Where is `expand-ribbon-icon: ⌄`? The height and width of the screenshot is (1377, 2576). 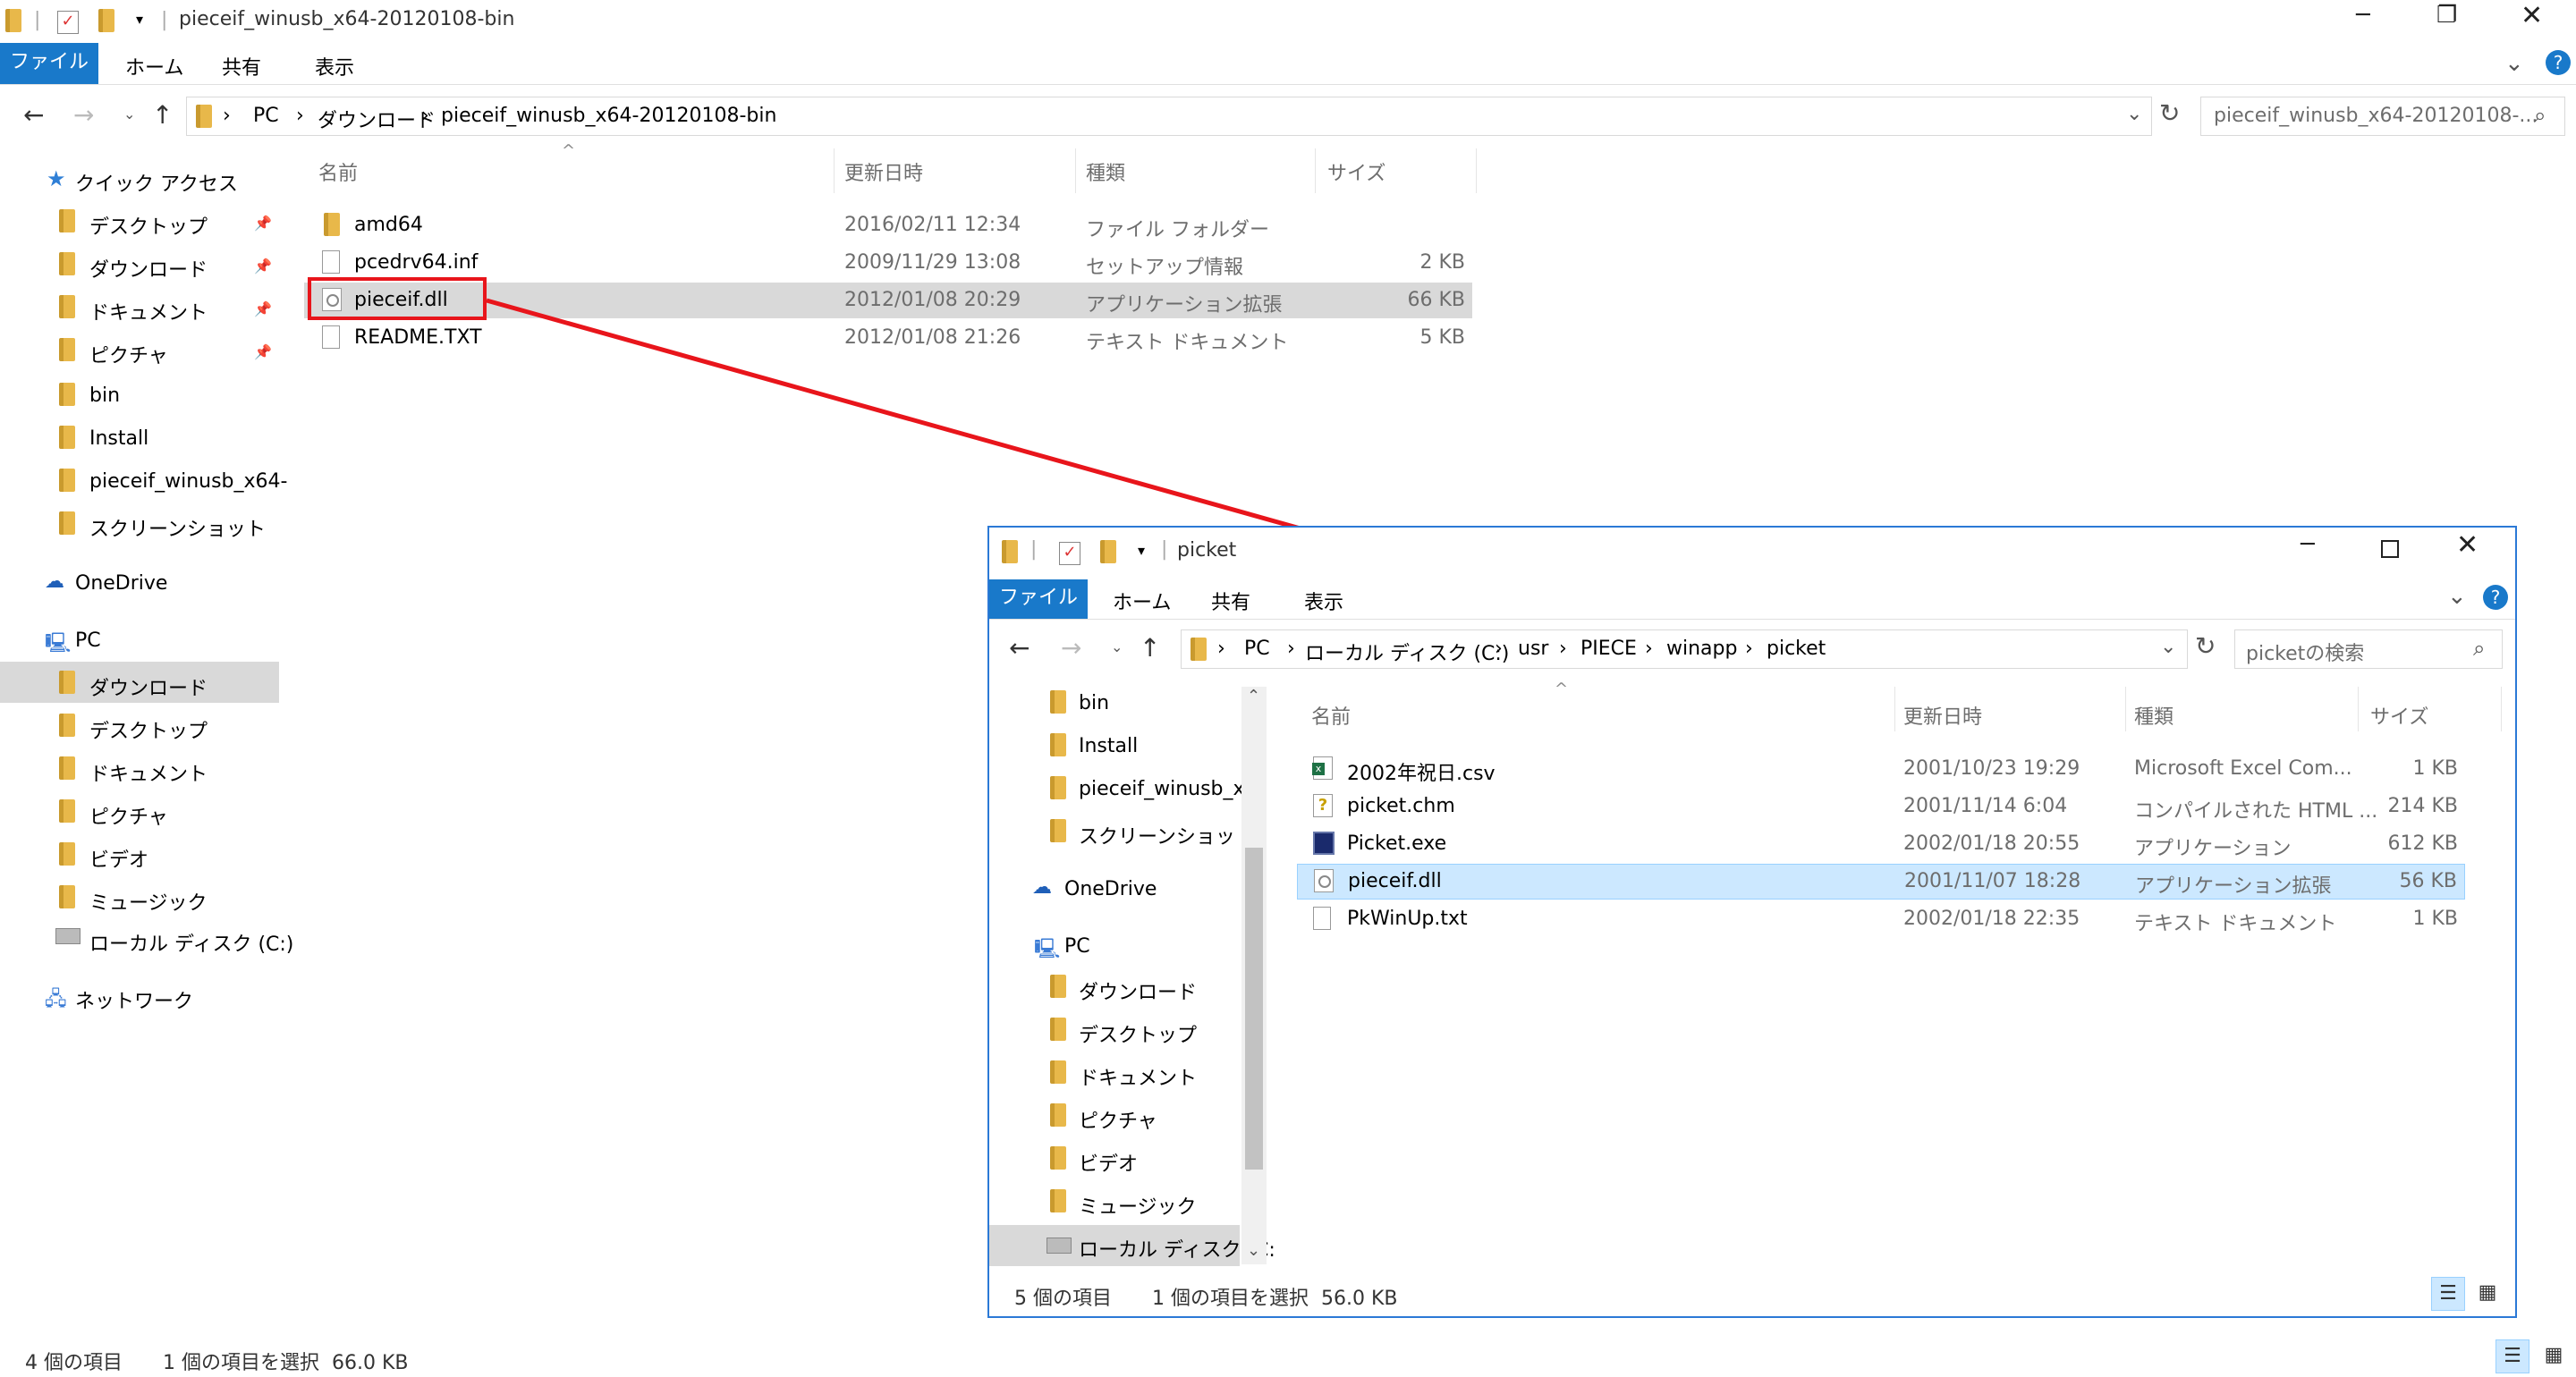
expand-ribbon-icon: ⌄ is located at coordinates (2457, 596).